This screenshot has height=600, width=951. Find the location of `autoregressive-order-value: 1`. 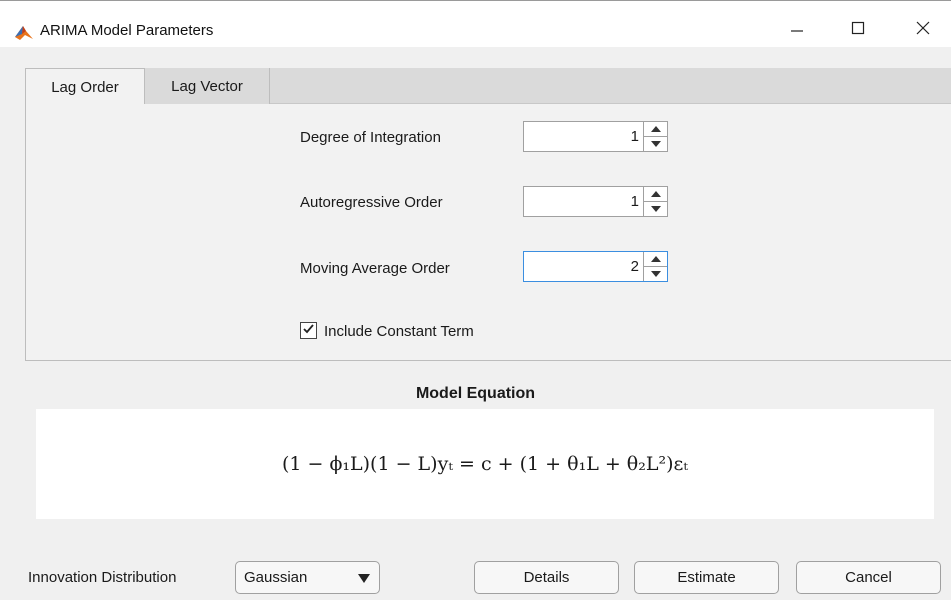

autoregressive-order-value: 1 is located at coordinates (583, 201).